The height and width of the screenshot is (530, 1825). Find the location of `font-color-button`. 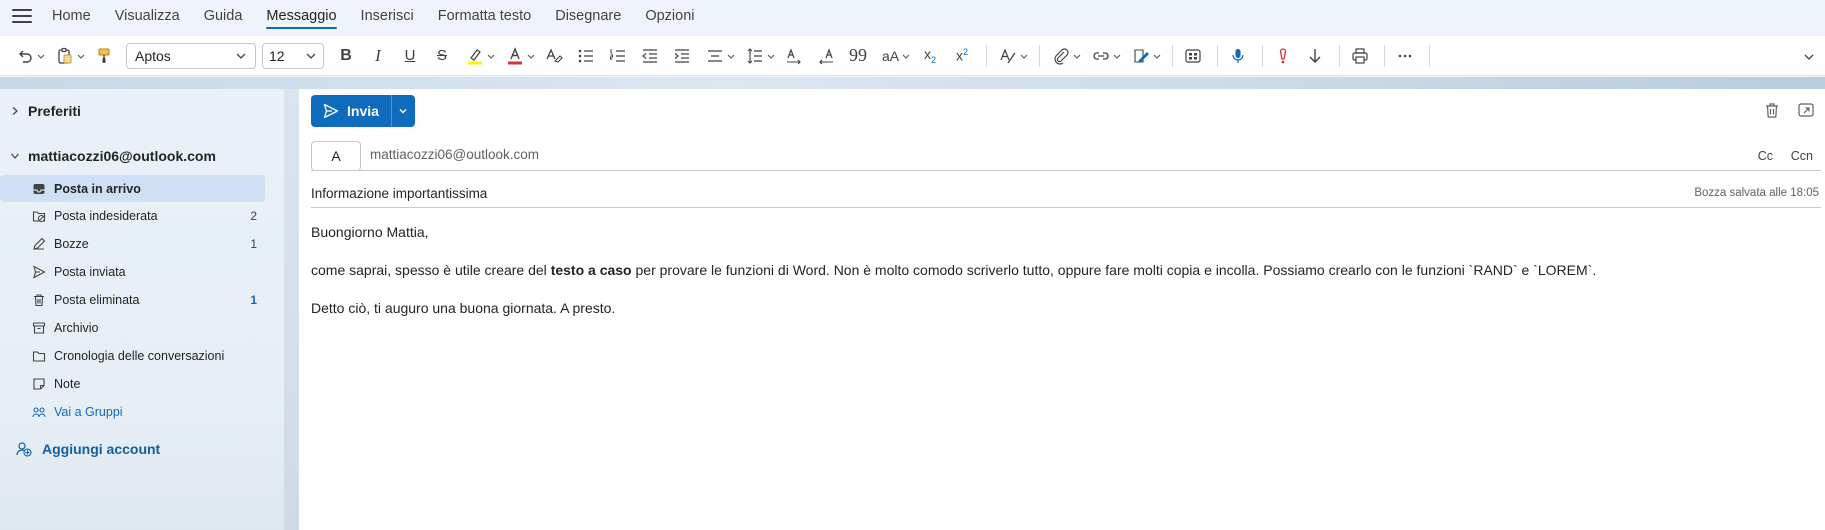

font-color-button is located at coordinates (520, 56).